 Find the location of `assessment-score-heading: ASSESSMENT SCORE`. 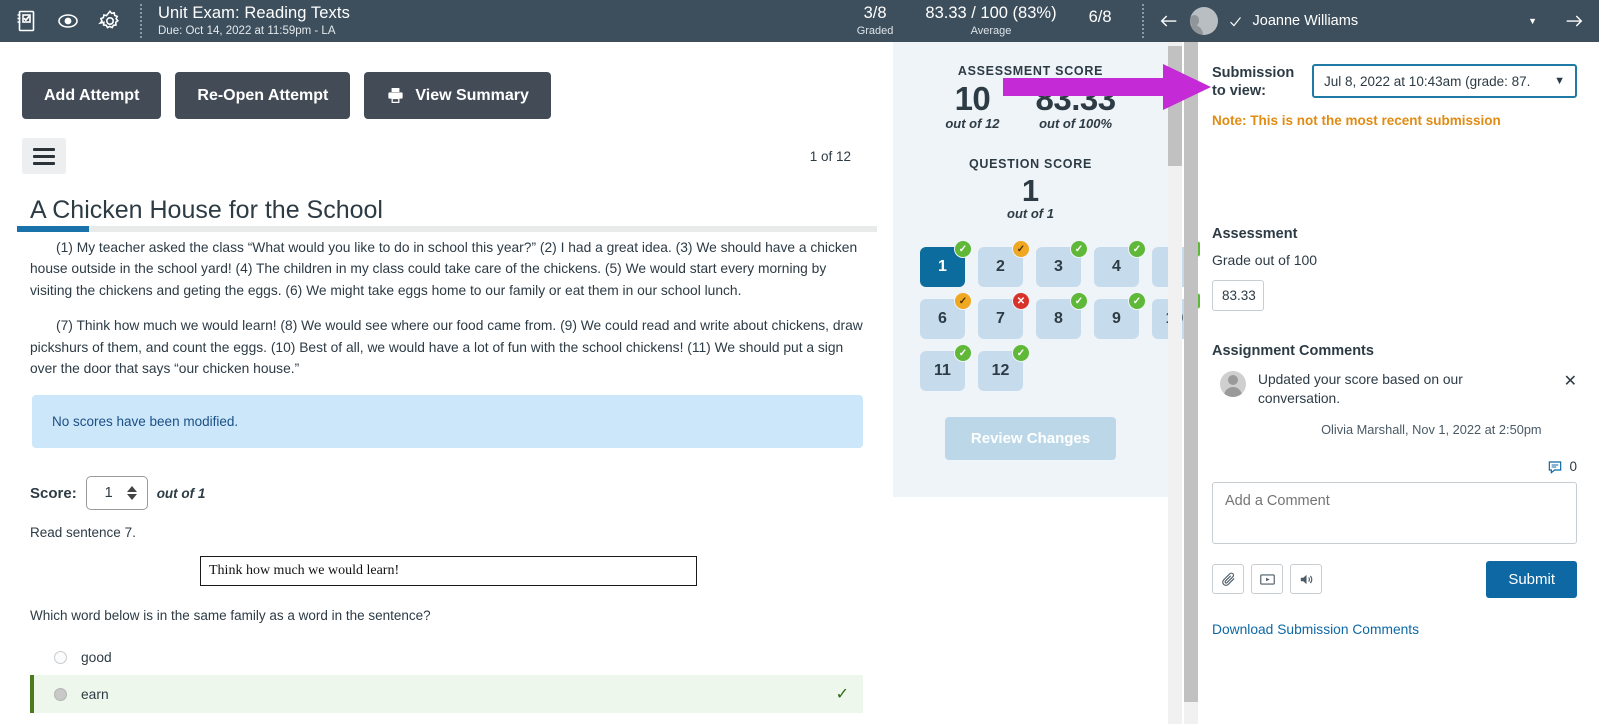

assessment-score-heading: ASSESSMENT SCORE is located at coordinates (1030, 71).